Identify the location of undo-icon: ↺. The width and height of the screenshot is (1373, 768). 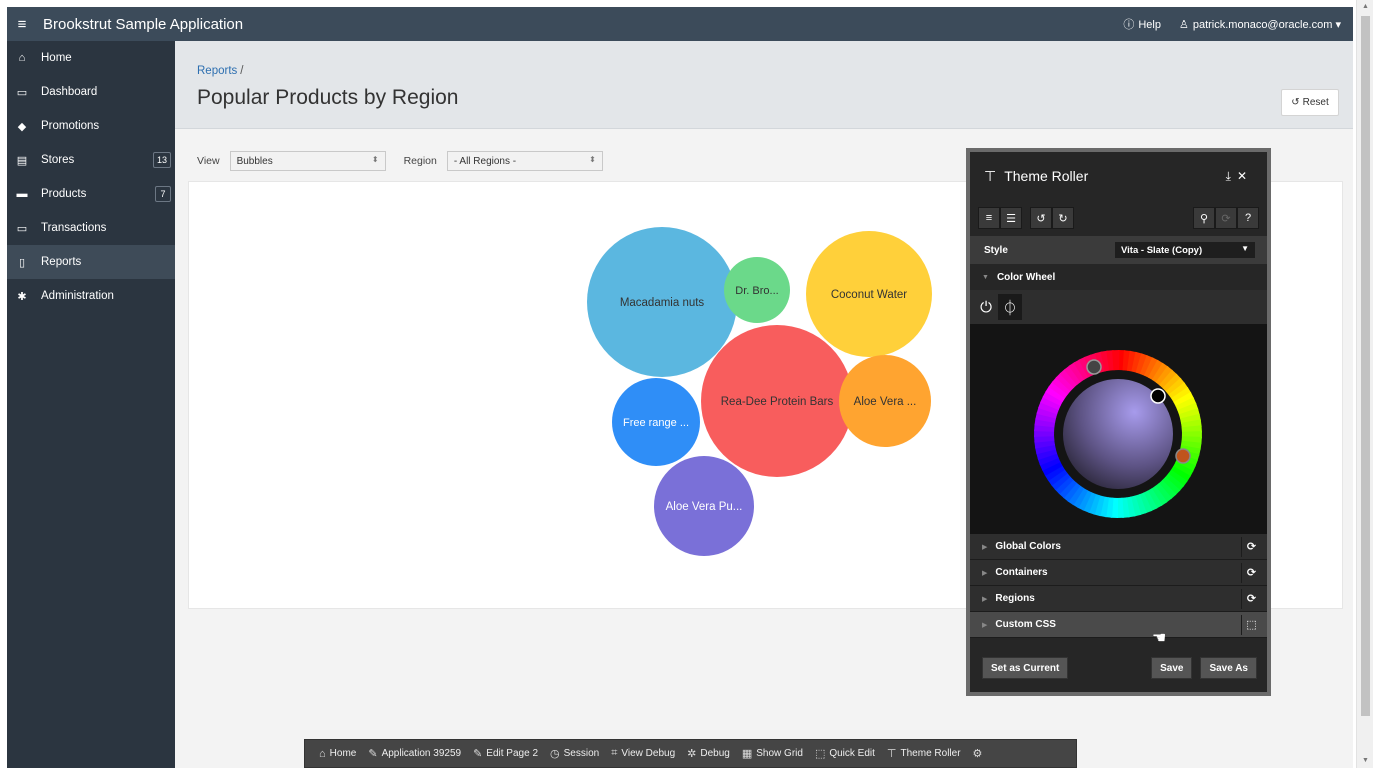
(1295, 102).